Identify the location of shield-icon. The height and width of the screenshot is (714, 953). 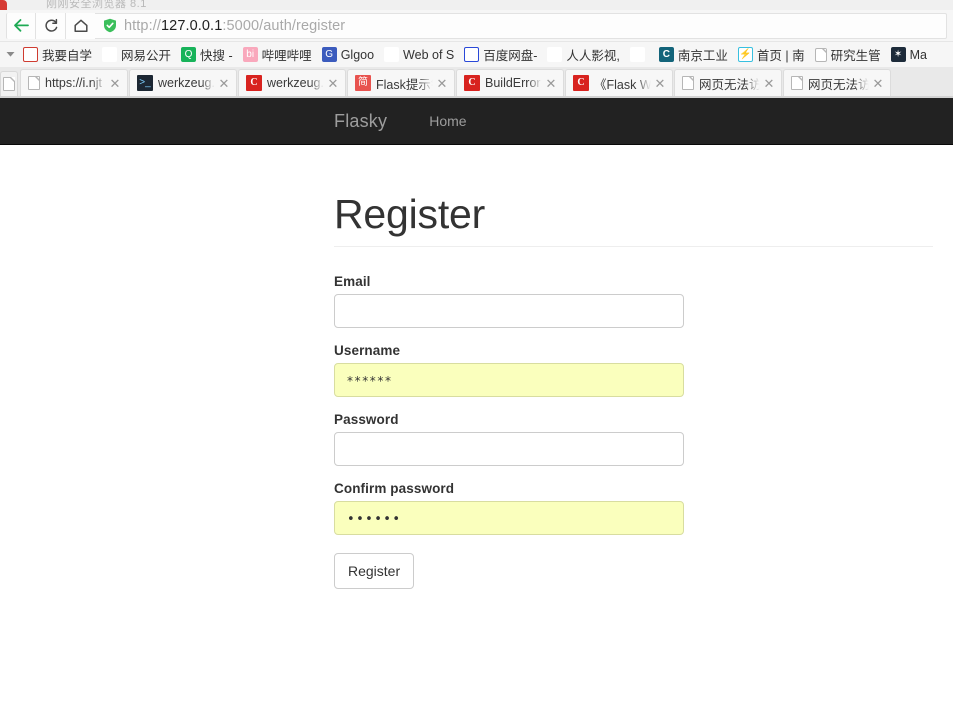
(110, 25).